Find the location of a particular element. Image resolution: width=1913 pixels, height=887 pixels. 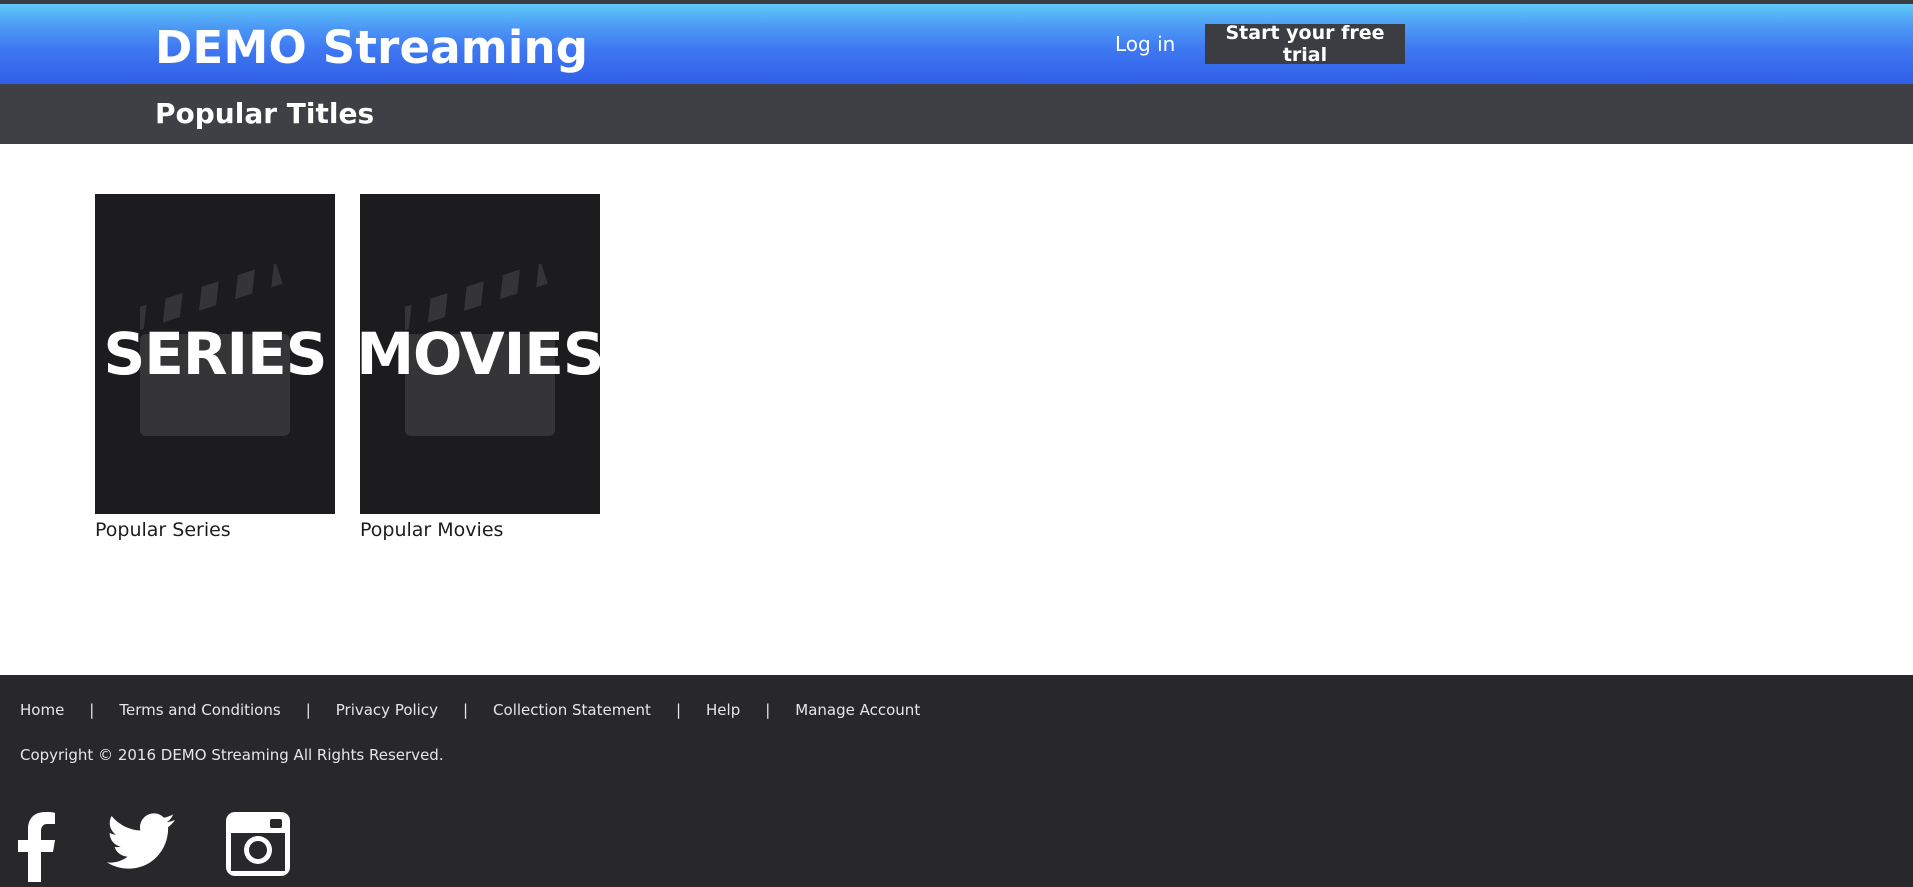

site-logo: DEMO Streaming is located at coordinates (371, 48).